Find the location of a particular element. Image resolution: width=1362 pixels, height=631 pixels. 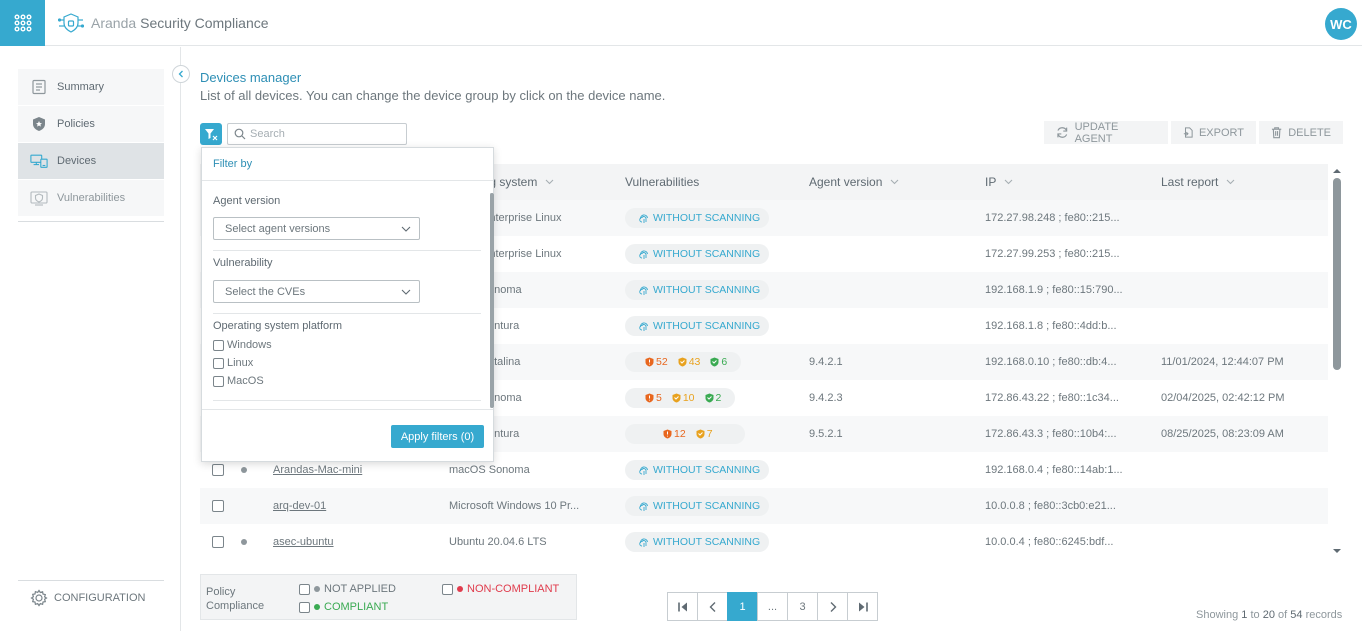

vulnerability-counts: 12 7 is located at coordinates (685, 434).